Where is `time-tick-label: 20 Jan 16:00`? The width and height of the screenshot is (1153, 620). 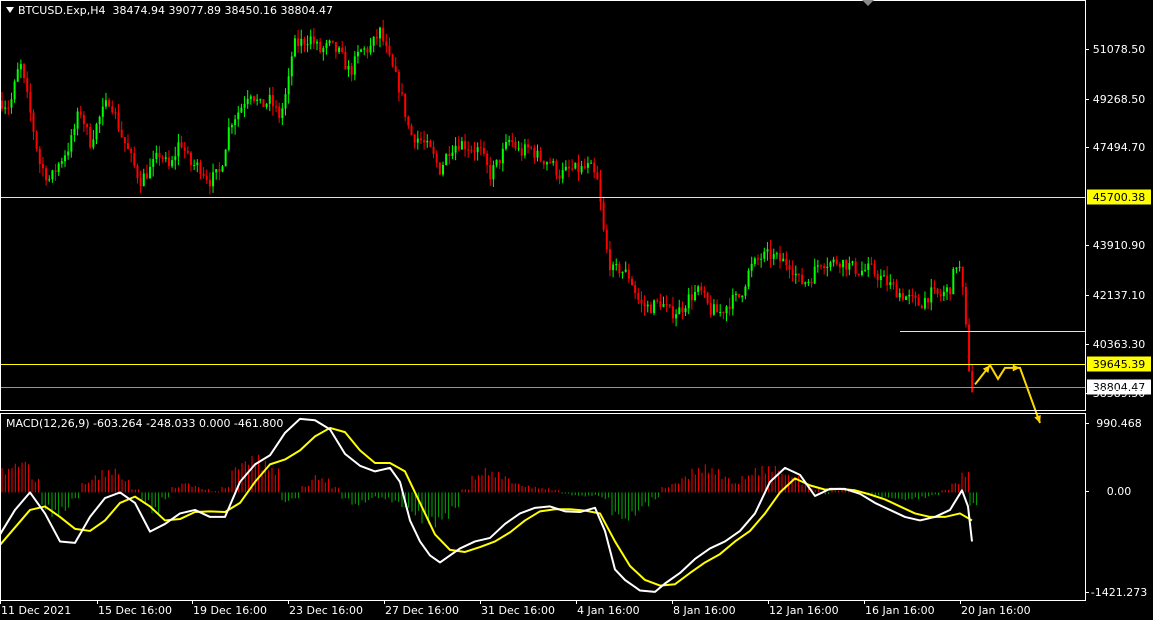 time-tick-label: 20 Jan 16:00 is located at coordinates (996, 610).